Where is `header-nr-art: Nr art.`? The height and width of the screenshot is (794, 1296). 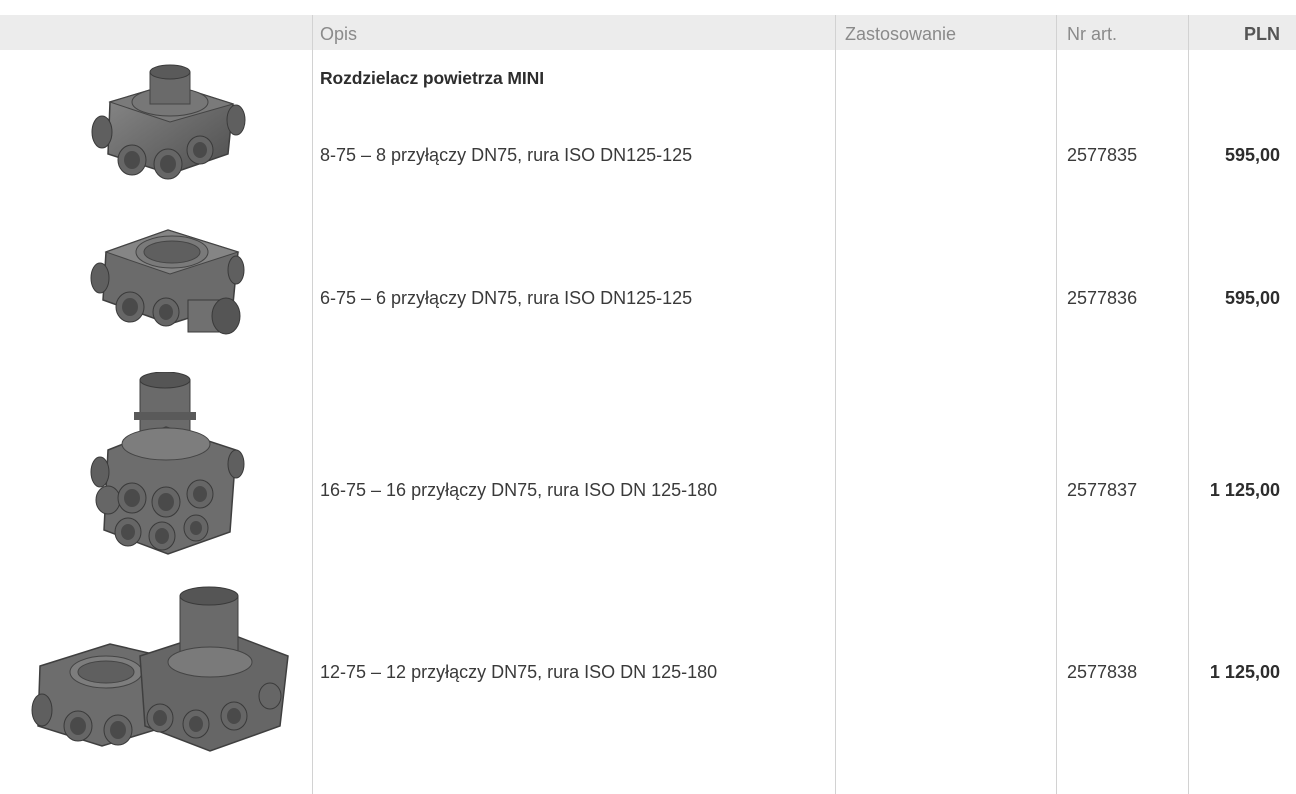
header-nr-art: Nr art. is located at coordinates (1092, 34).